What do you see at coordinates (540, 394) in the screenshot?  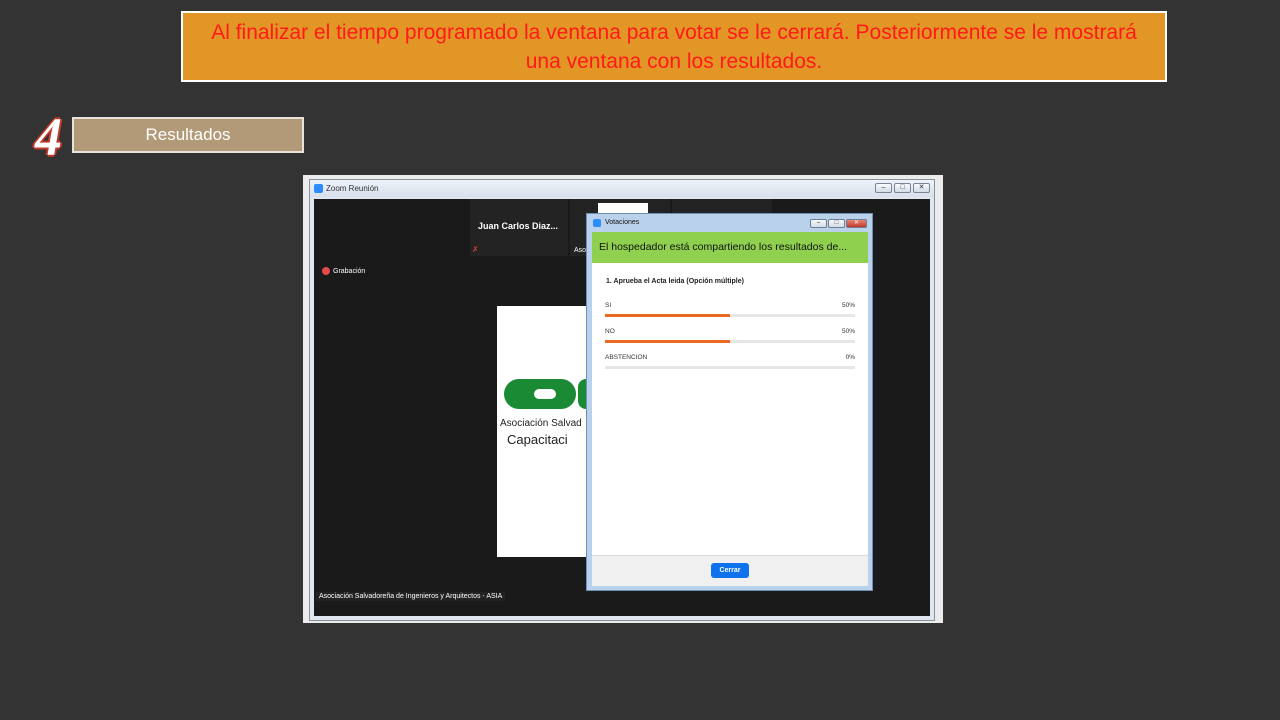 I see `asia-logo` at bounding box center [540, 394].